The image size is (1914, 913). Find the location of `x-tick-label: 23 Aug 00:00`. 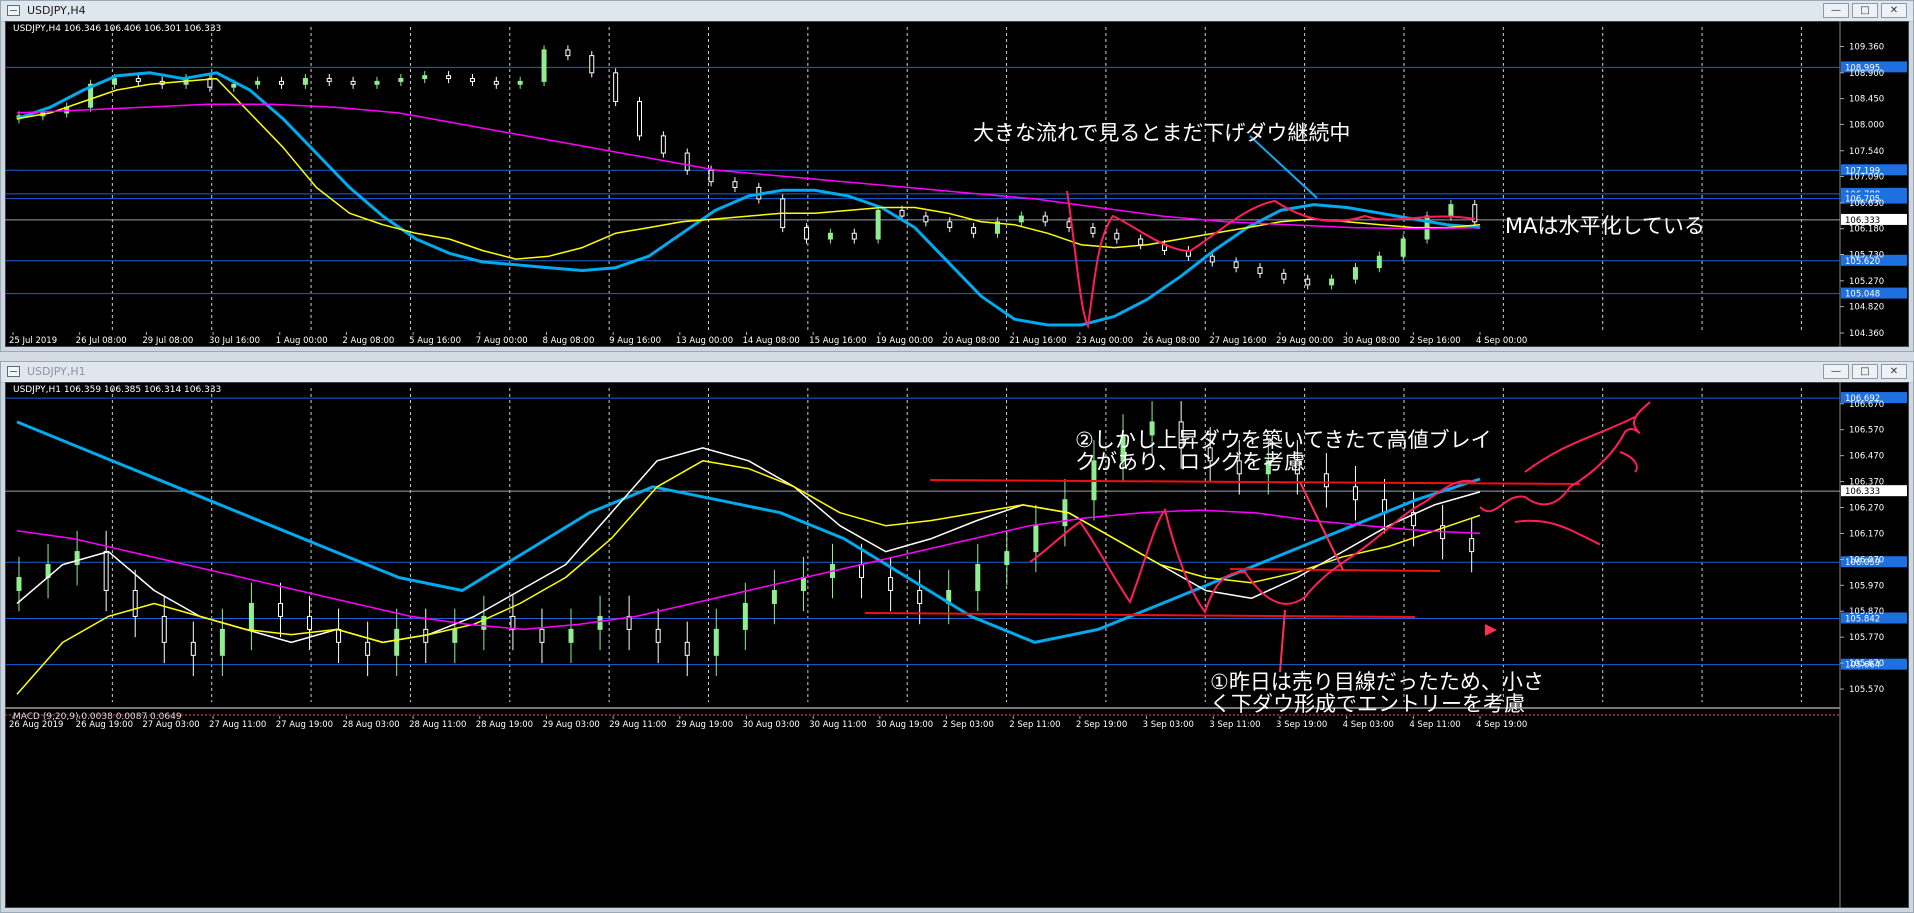

x-tick-label: 23 Aug 00:00 is located at coordinates (1104, 341).